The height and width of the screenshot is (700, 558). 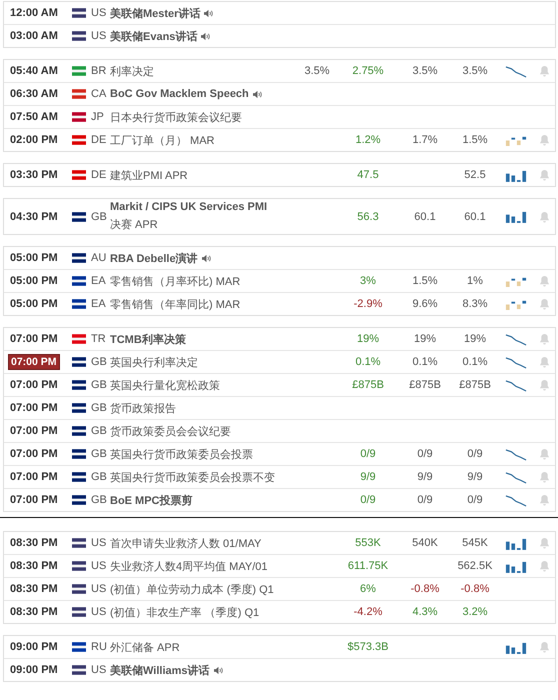 What do you see at coordinates (99, 258) in the screenshot?
I see `country-code: AU` at bounding box center [99, 258].